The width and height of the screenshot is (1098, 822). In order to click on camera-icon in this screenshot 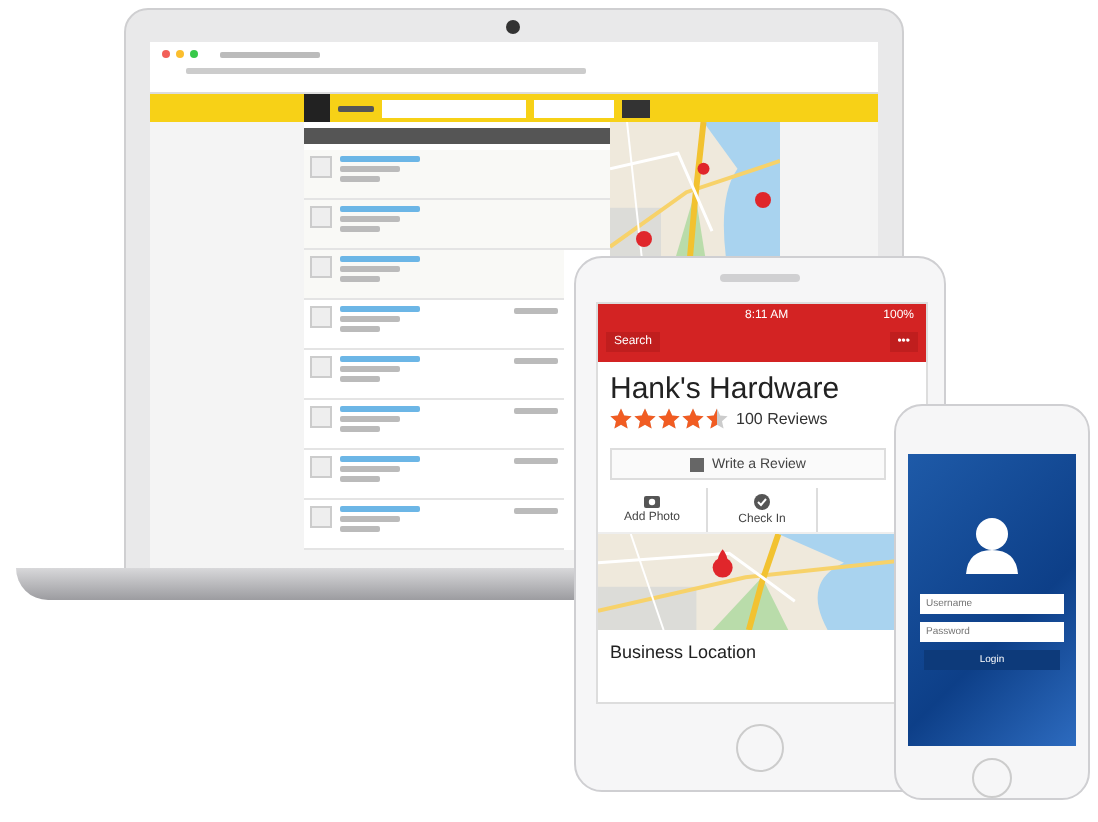, I will do `click(652, 501)`.